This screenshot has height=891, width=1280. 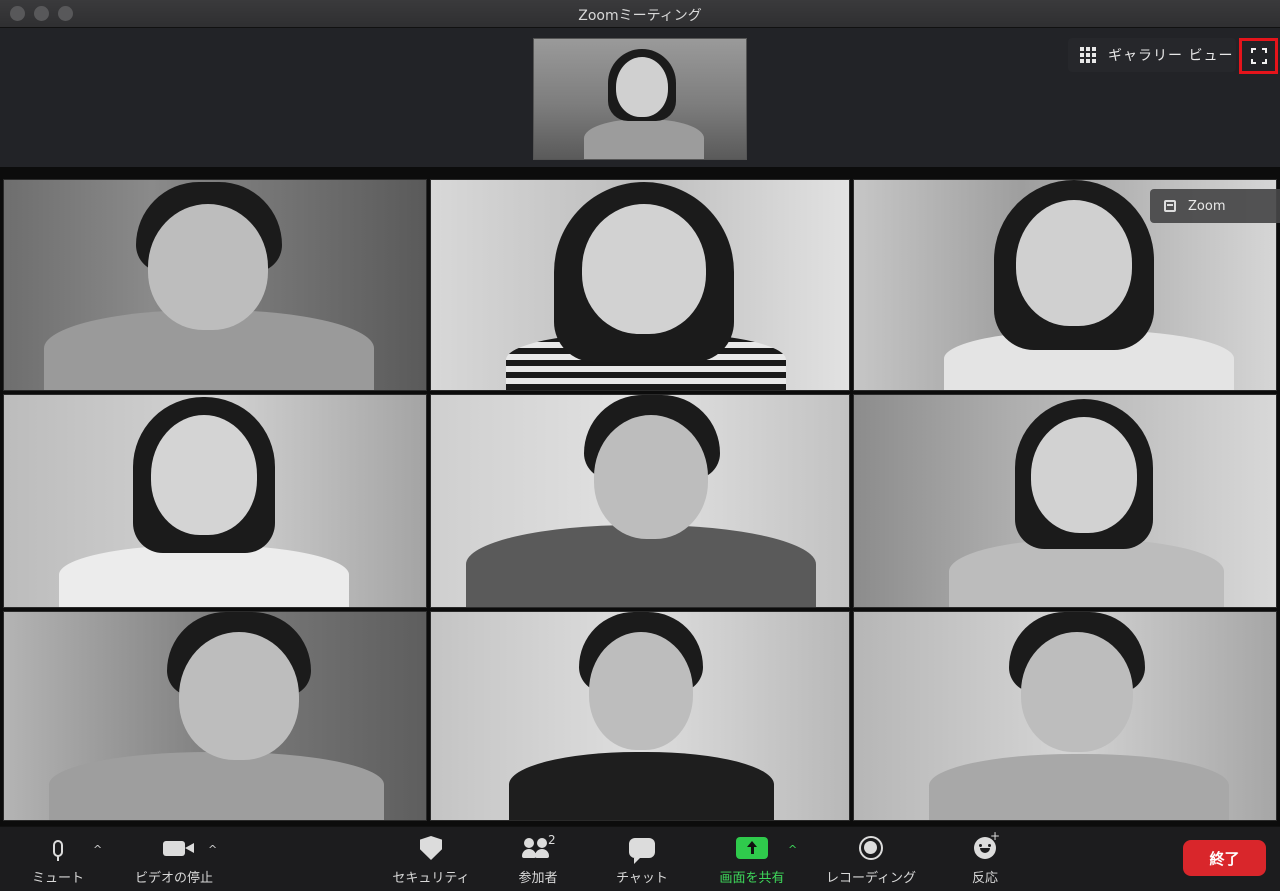 What do you see at coordinates (752, 848) in the screenshot?
I see `share-screen-icon` at bounding box center [752, 848].